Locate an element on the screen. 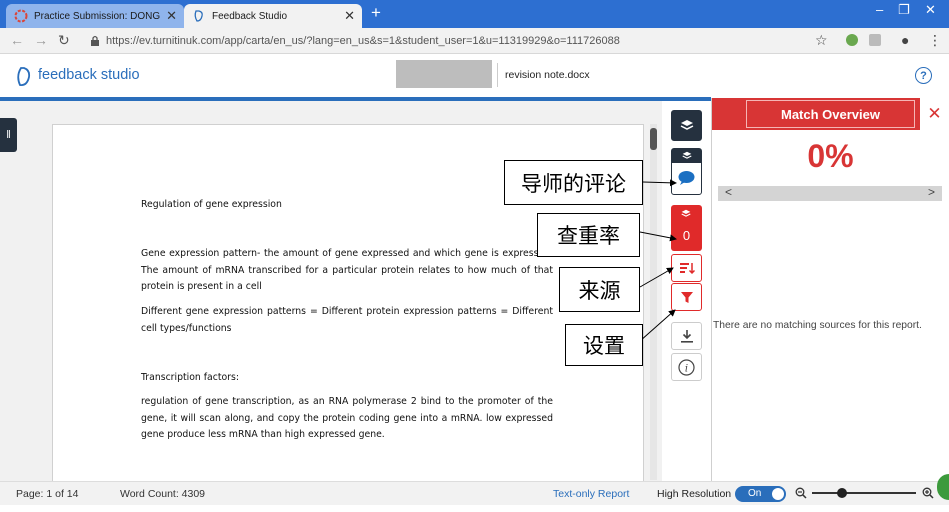 The width and height of the screenshot is (949, 512). similarity-percentage: 0% is located at coordinates (830, 156).